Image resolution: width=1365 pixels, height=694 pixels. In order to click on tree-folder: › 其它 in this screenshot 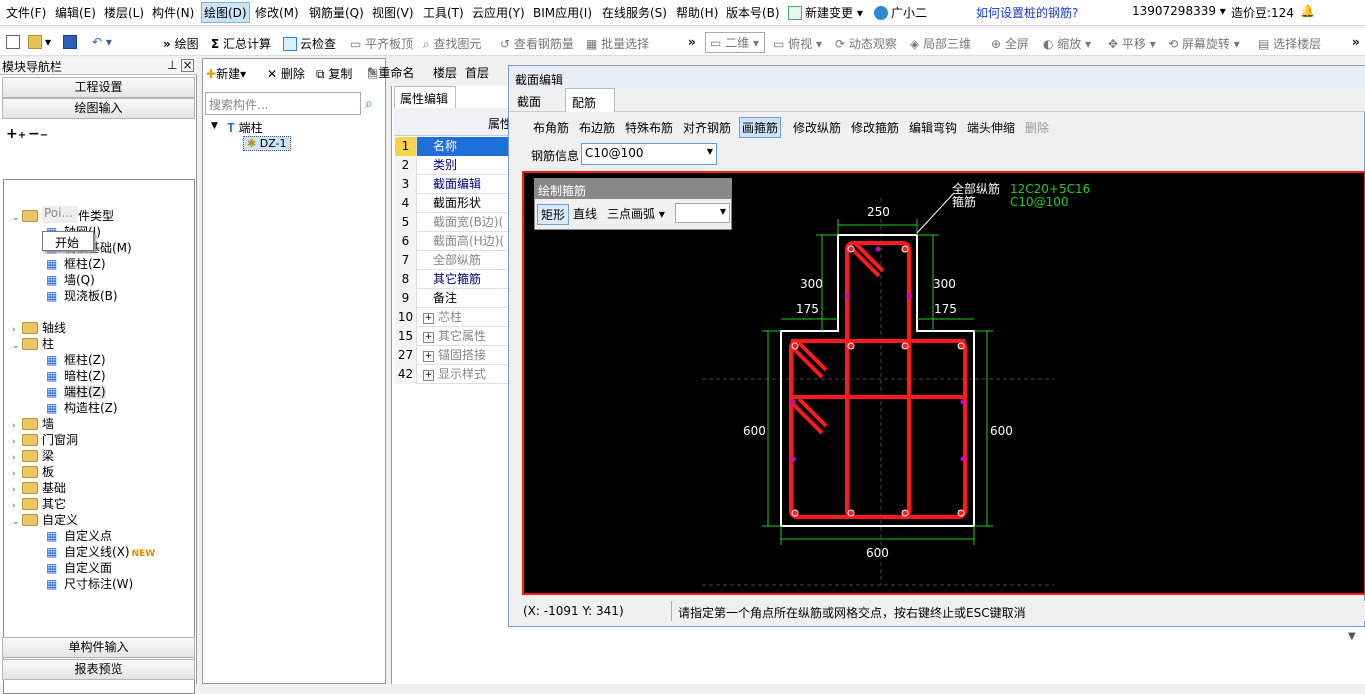, I will do `click(39, 504)`.